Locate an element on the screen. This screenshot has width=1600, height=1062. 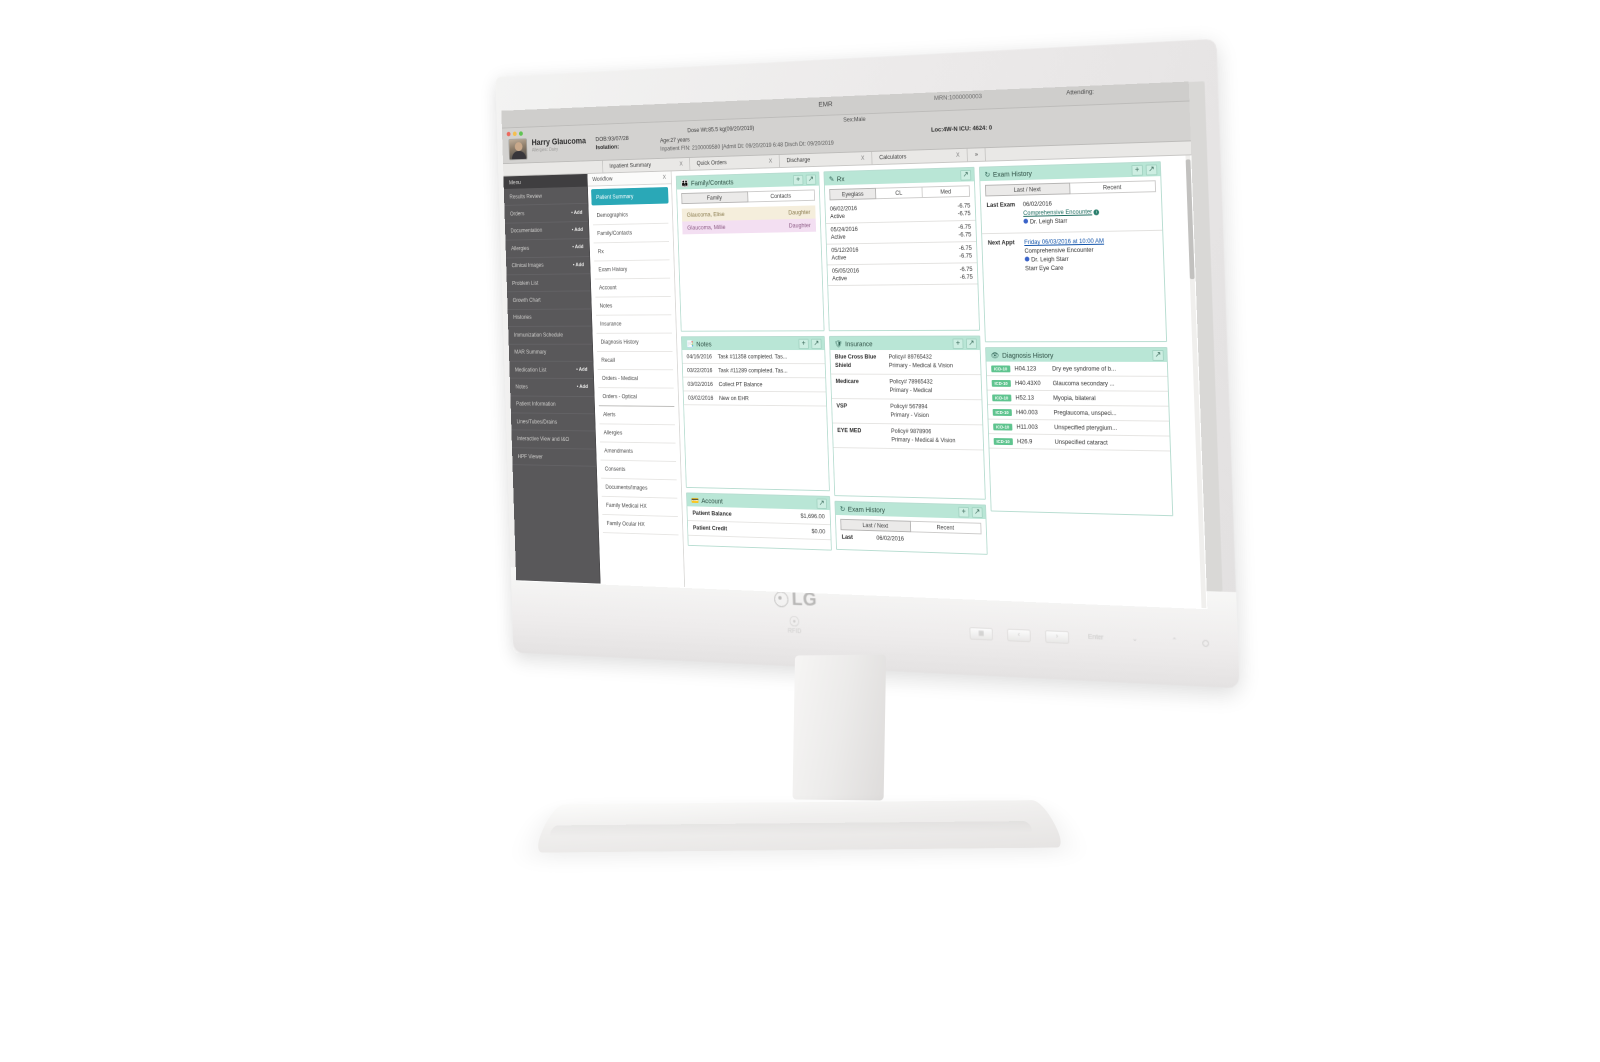
sidebar-item-immunization-schedule: Immunization Schedule is located at coordinates (550, 335).